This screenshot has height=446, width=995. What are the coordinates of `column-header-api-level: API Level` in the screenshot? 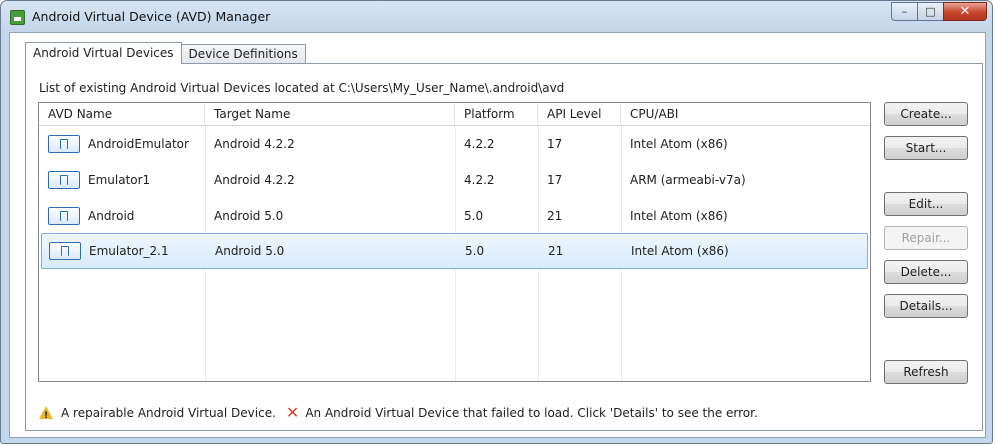 It's located at (579, 114).